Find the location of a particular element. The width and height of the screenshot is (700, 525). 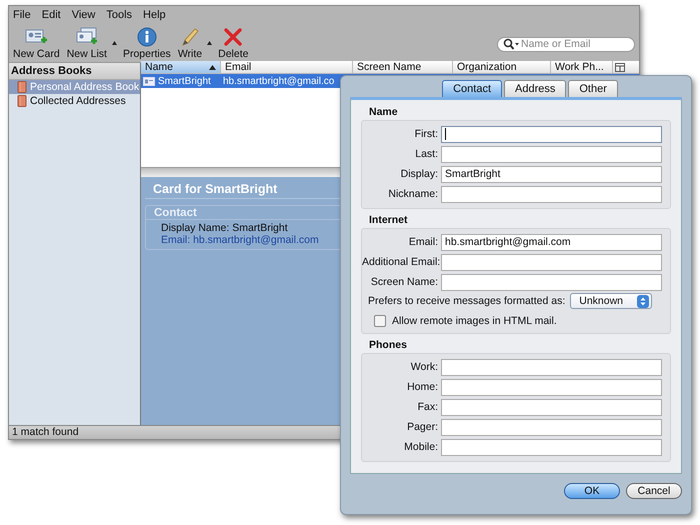

toolbar-button: Write is located at coordinates (195, 43).